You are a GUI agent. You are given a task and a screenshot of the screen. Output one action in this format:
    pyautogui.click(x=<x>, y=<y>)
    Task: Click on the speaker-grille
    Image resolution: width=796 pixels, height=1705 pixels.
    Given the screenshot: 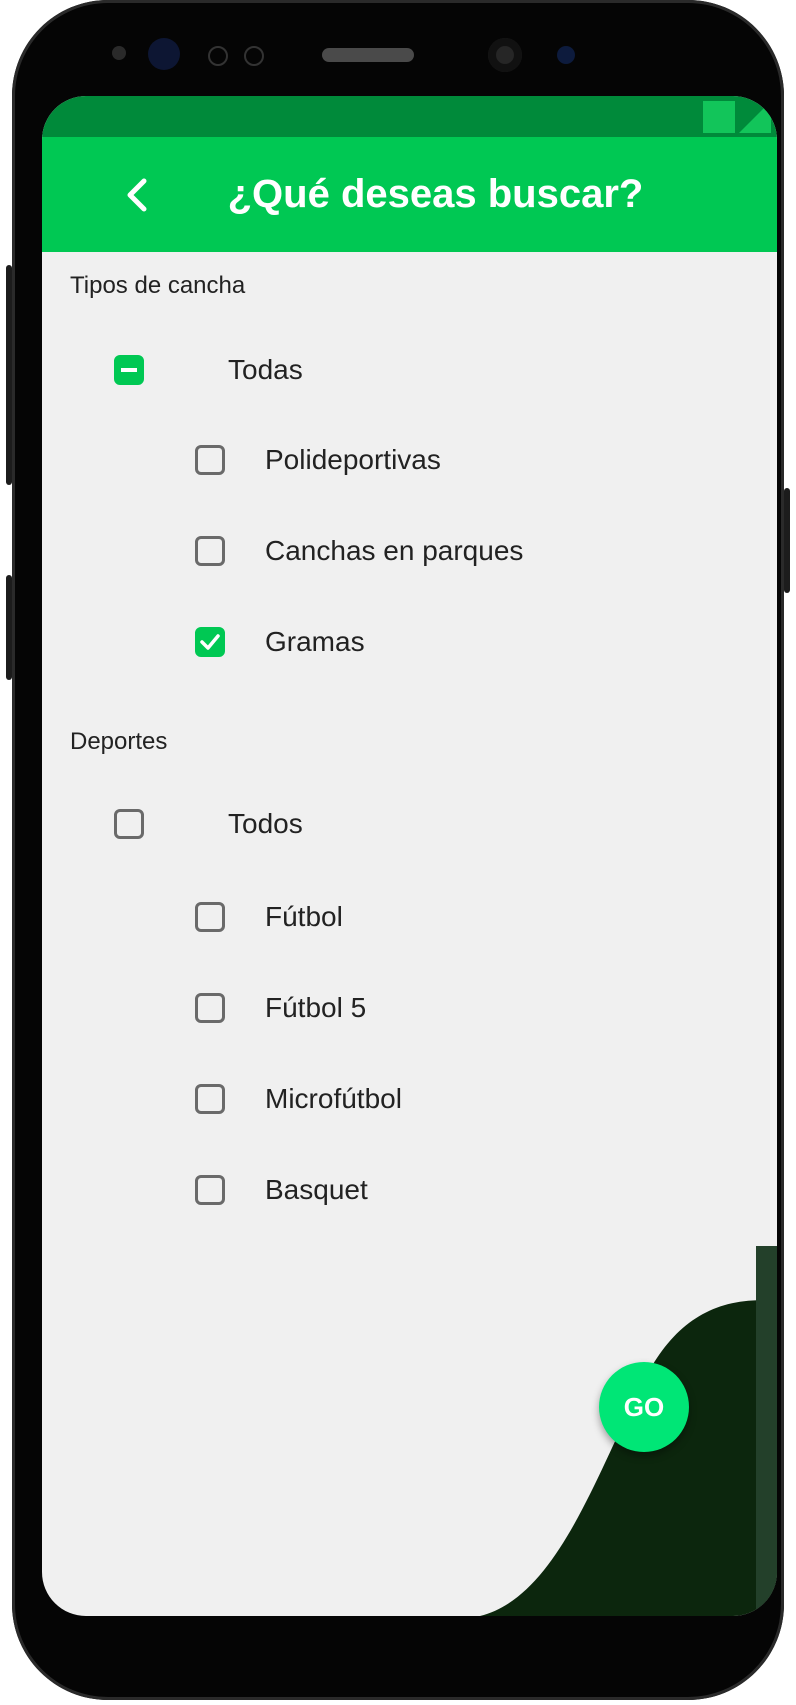 What is the action you would take?
    pyautogui.click(x=368, y=55)
    